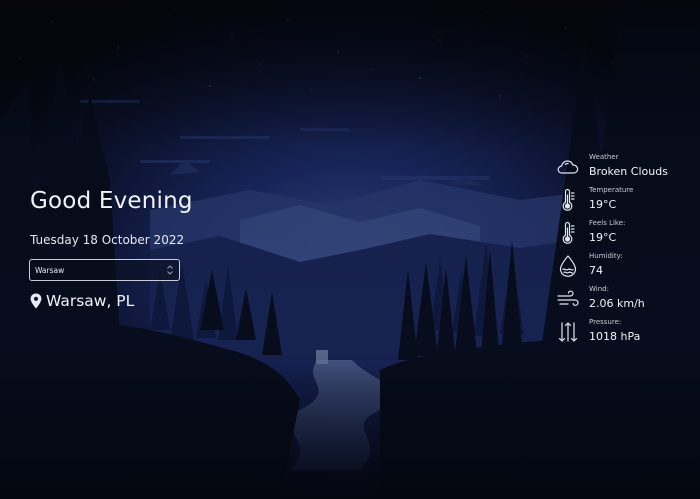 This screenshot has width=700, height=499. What do you see at coordinates (604, 157) in the screenshot?
I see `weather-label: Weather` at bounding box center [604, 157].